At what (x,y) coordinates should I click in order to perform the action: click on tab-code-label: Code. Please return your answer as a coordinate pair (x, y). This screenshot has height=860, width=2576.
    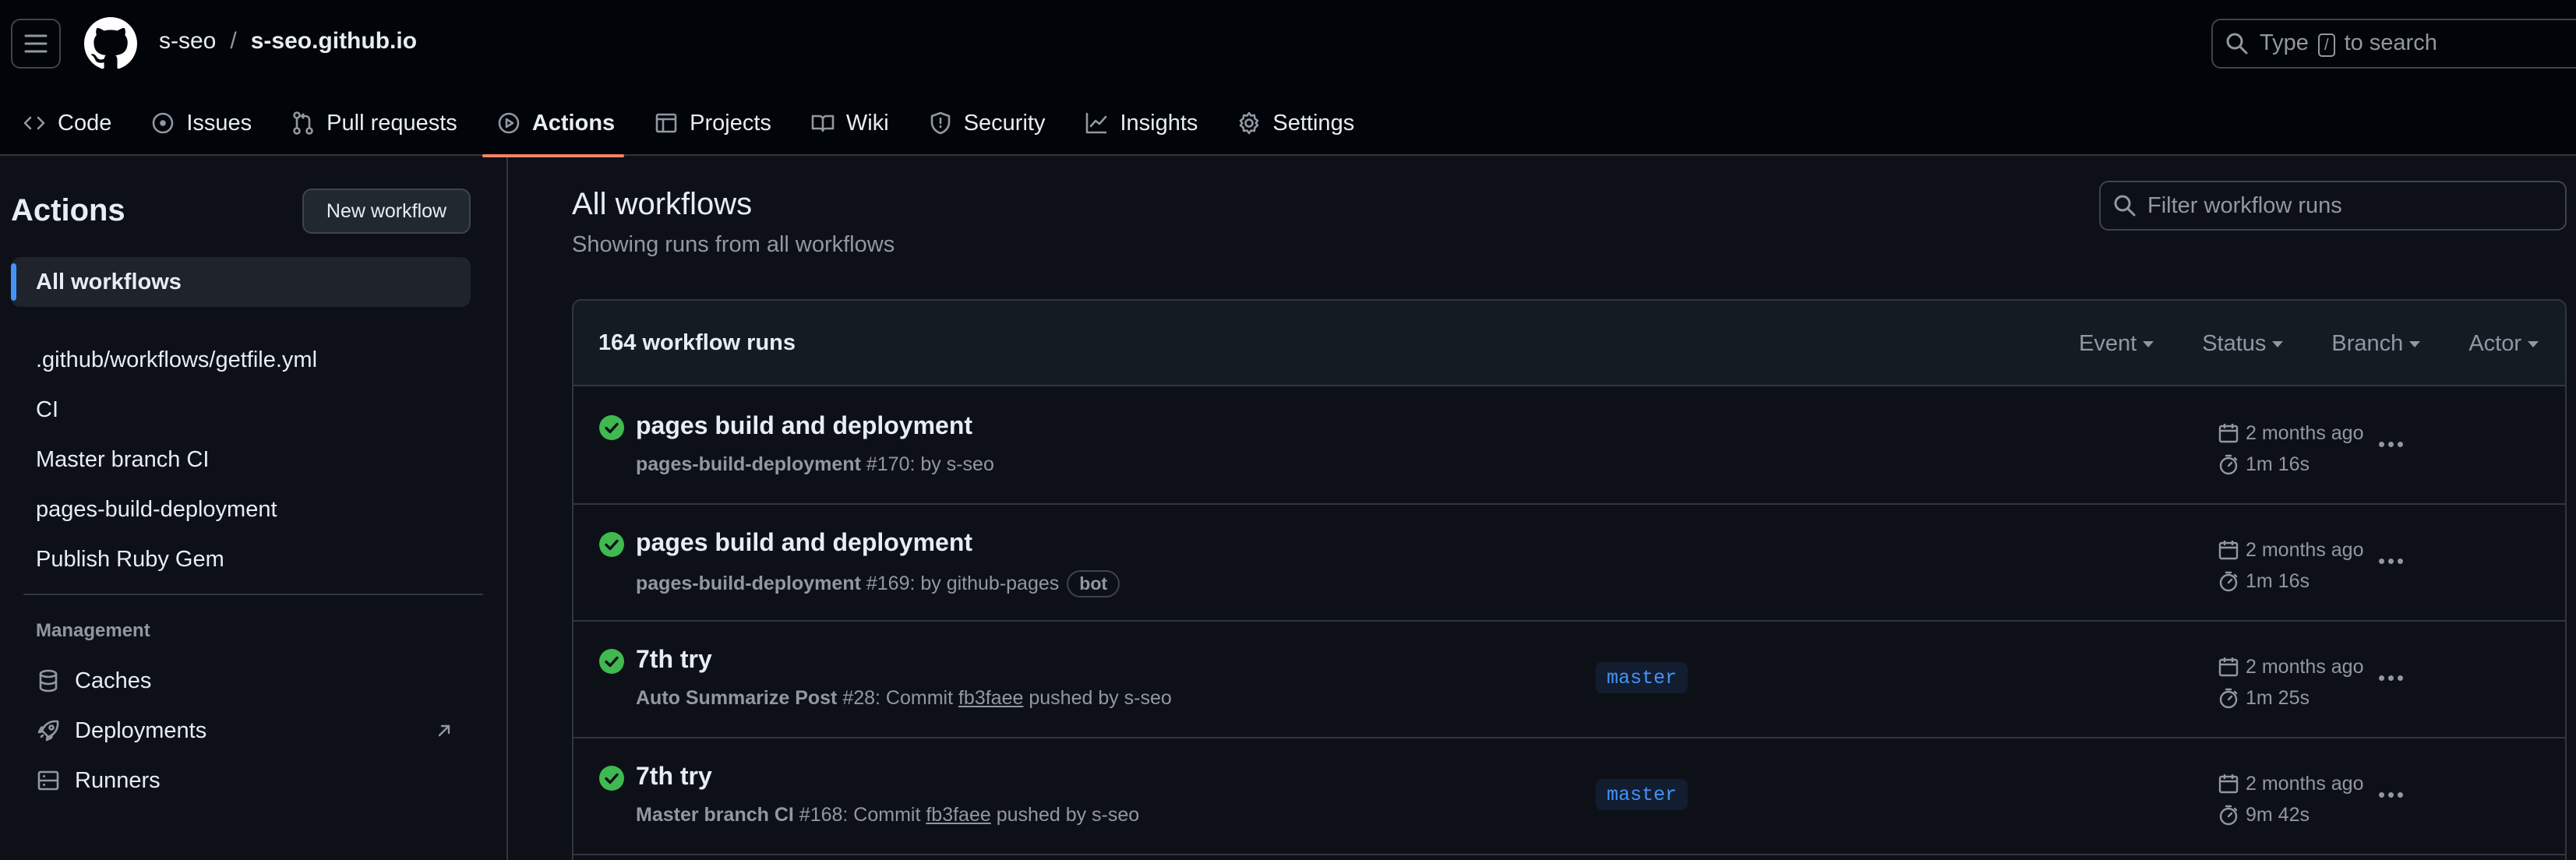
    Looking at the image, I should click on (85, 123).